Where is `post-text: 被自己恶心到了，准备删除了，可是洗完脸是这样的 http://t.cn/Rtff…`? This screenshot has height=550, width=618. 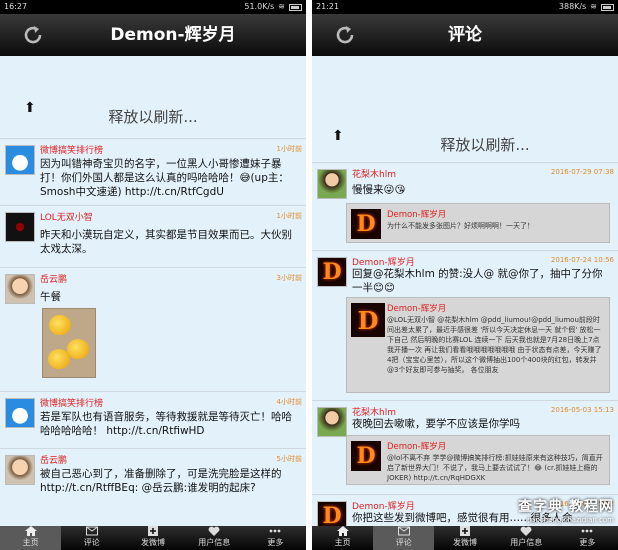 post-text: 被自己恶心到了，准备删除了，可是洗完脸是这样的 http://t.cn/Rtff… is located at coordinates (161, 481).